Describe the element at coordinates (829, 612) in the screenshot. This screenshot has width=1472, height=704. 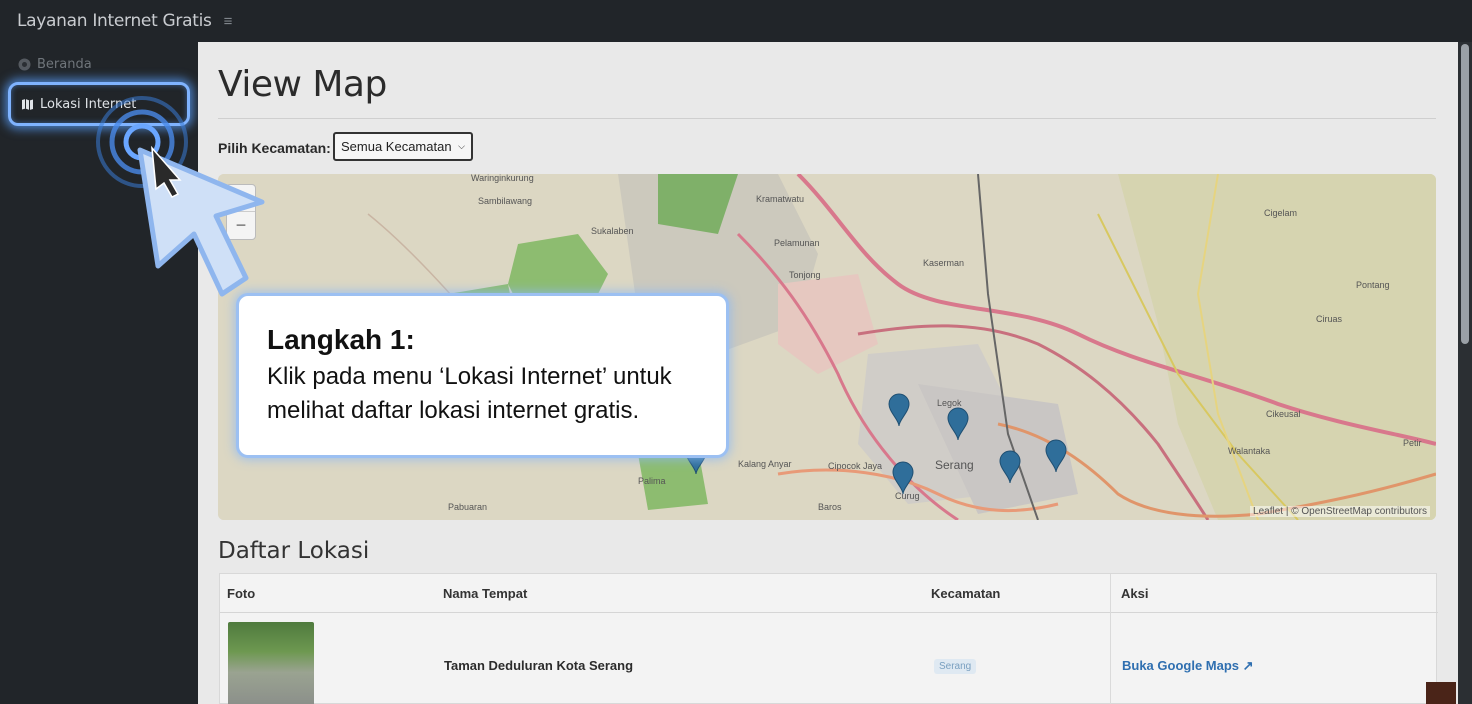
I see `header-divider` at that location.